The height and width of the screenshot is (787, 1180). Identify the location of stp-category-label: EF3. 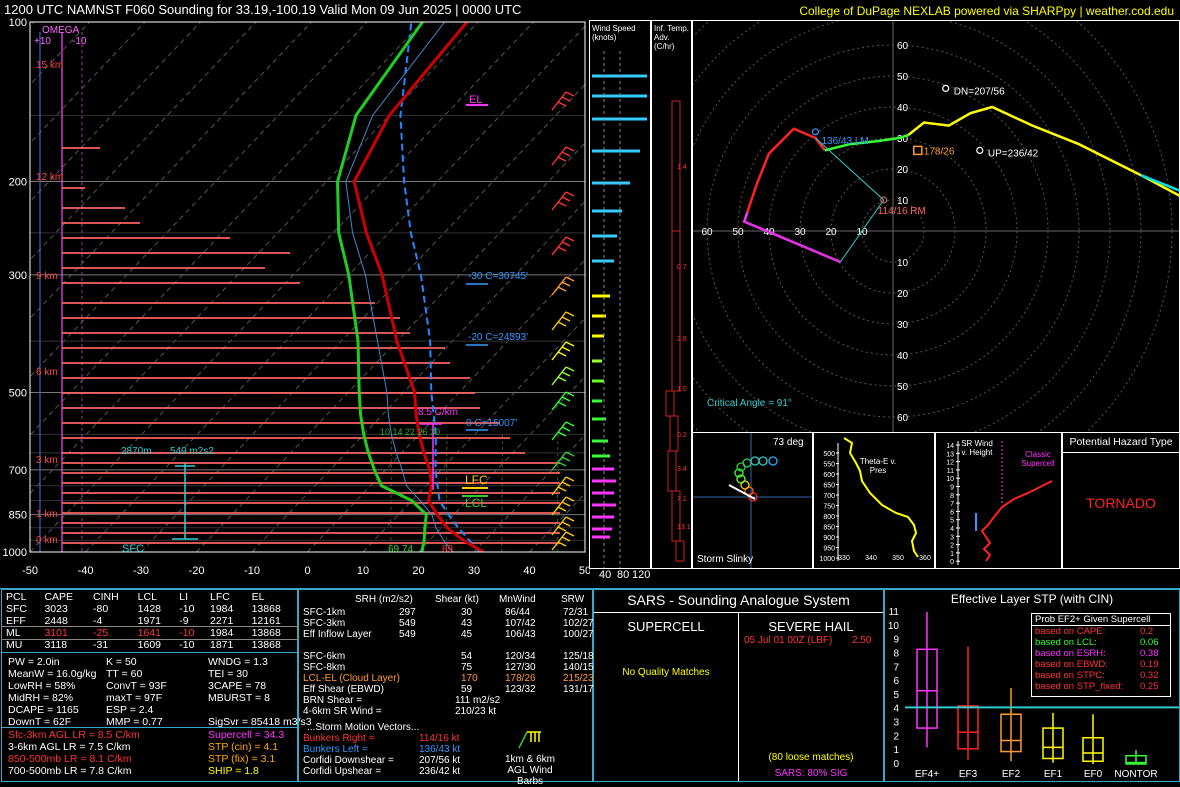
(968, 774).